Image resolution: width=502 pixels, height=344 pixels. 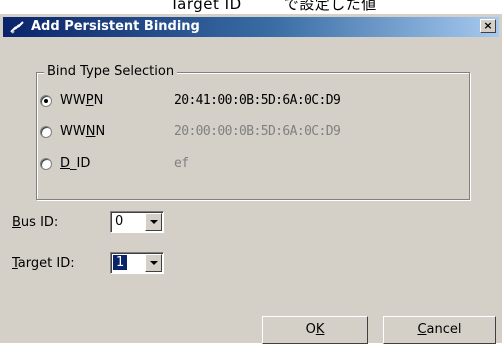 I want to click on target-id-dropdown-arrow-icon, so click(x=153, y=263).